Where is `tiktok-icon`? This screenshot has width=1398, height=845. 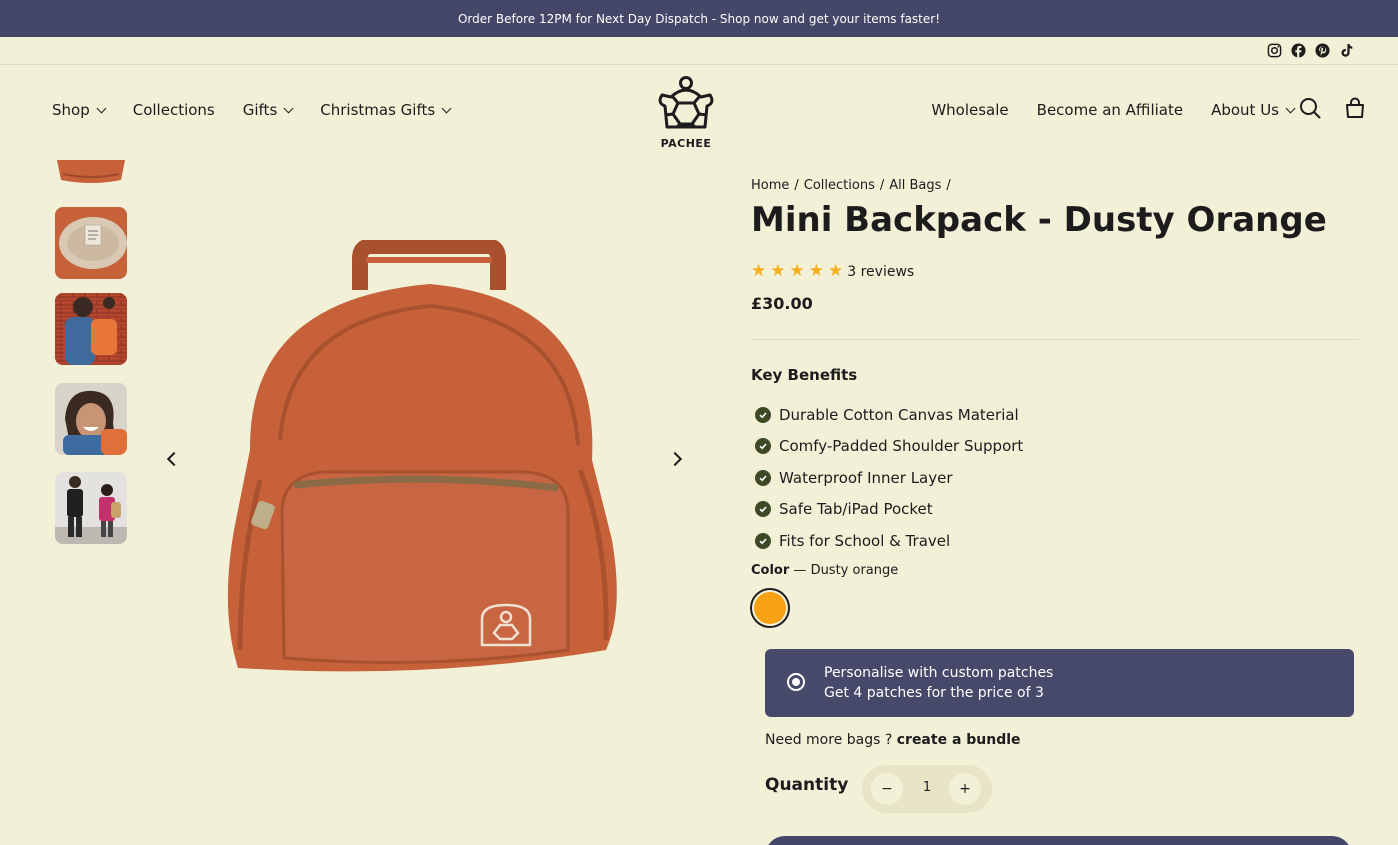 tiktok-icon is located at coordinates (1346, 50).